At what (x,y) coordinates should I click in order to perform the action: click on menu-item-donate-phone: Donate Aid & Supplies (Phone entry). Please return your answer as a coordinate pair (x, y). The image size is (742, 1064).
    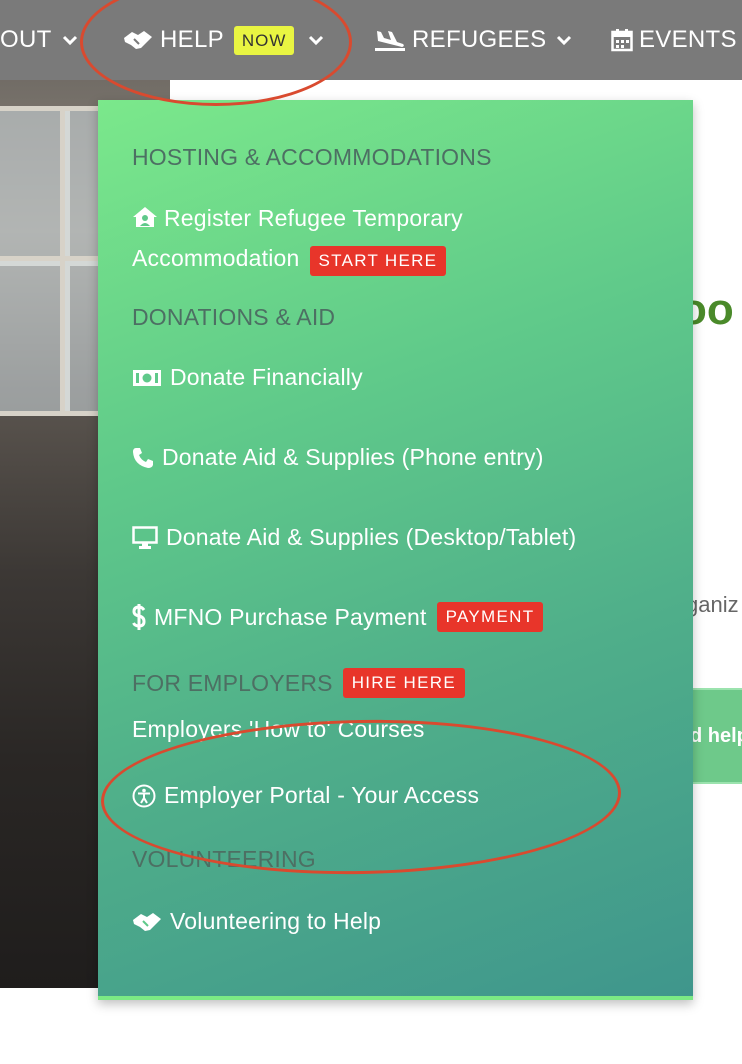
    Looking at the image, I should click on (338, 457).